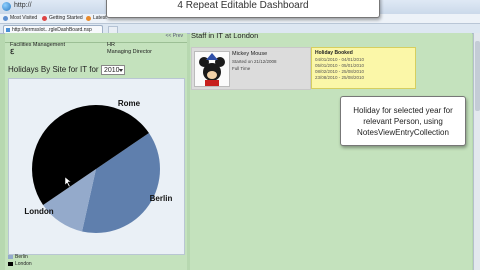 This screenshot has height=270, width=480. I want to click on pie-label-rome: Rome, so click(129, 103).